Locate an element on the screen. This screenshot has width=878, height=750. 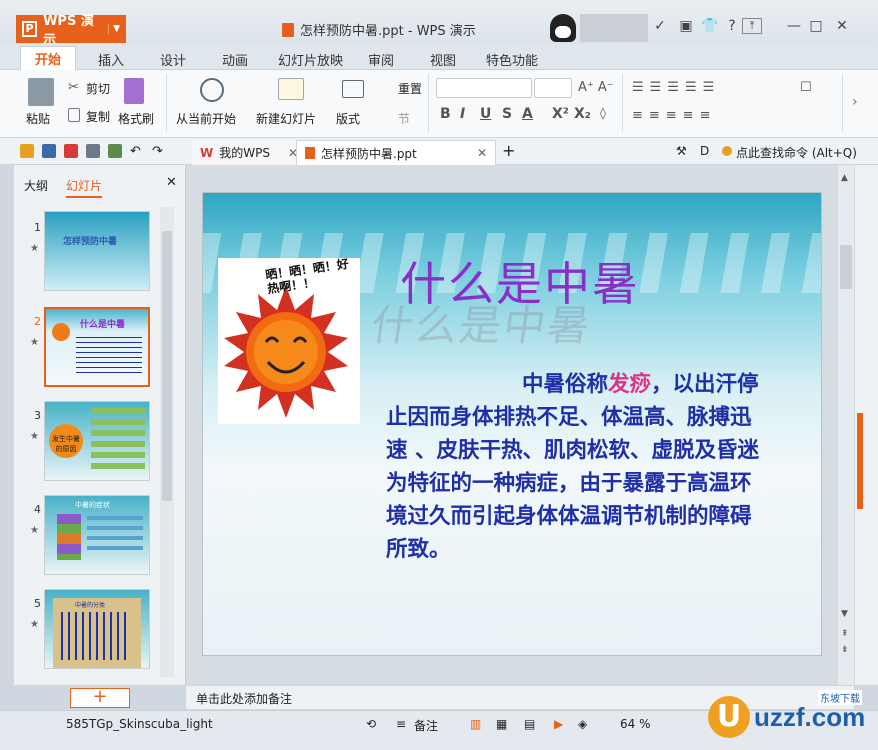
normal-view-icon: ▥ is located at coordinates (475, 724).